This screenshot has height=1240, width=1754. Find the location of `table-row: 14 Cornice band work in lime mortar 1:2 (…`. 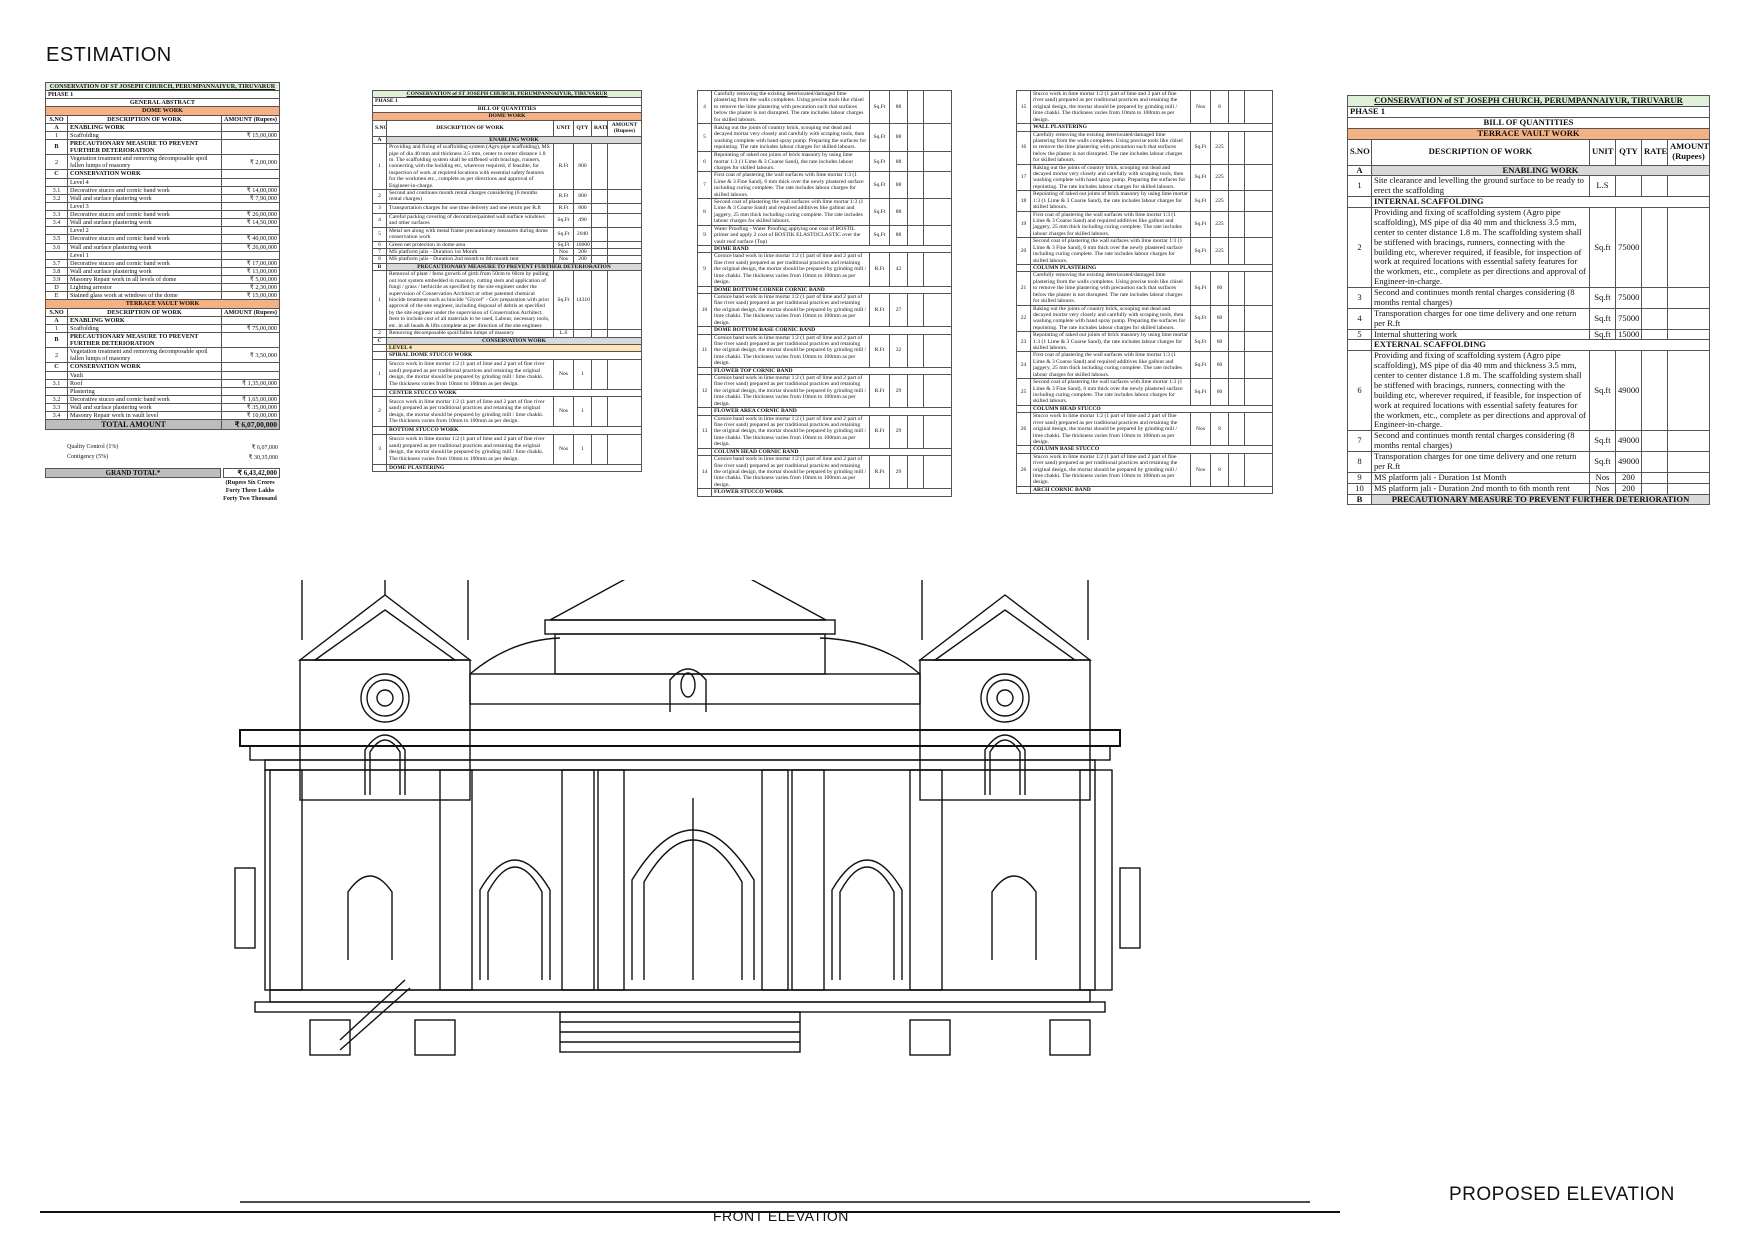

table-row: 14 Cornice band work in lime mortar 1:2 (… is located at coordinates (824, 472).